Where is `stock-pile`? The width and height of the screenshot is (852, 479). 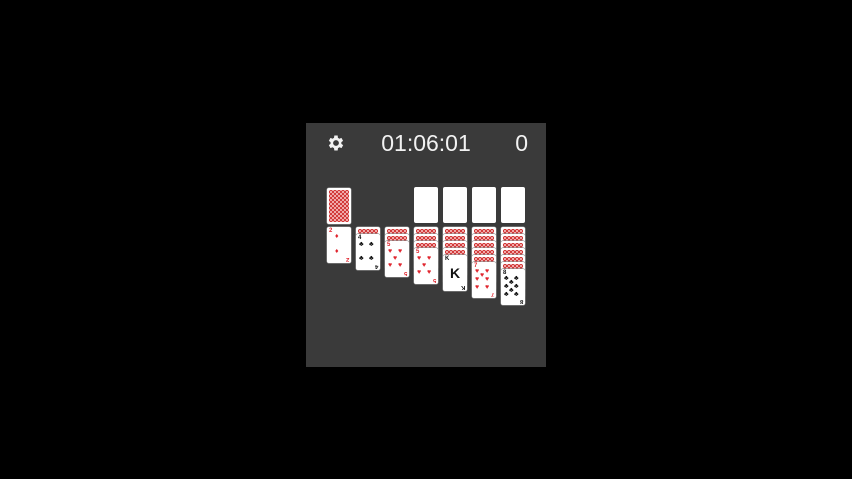
stock-pile is located at coordinates (339, 206).